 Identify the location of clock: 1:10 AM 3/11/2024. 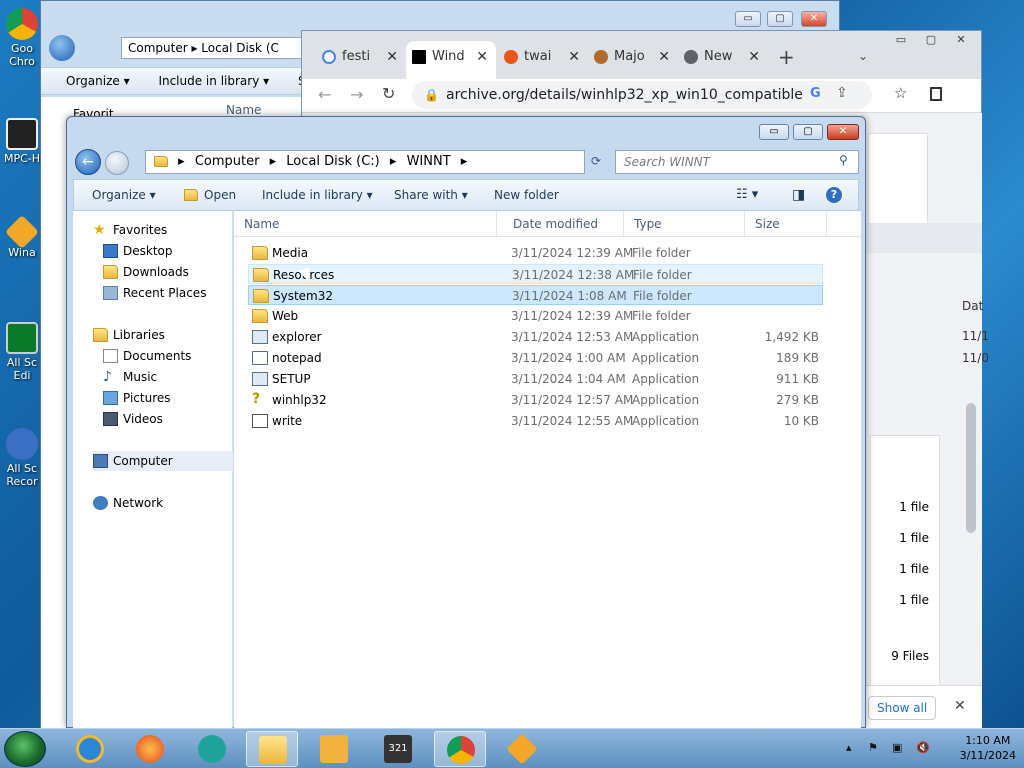
(988, 748).